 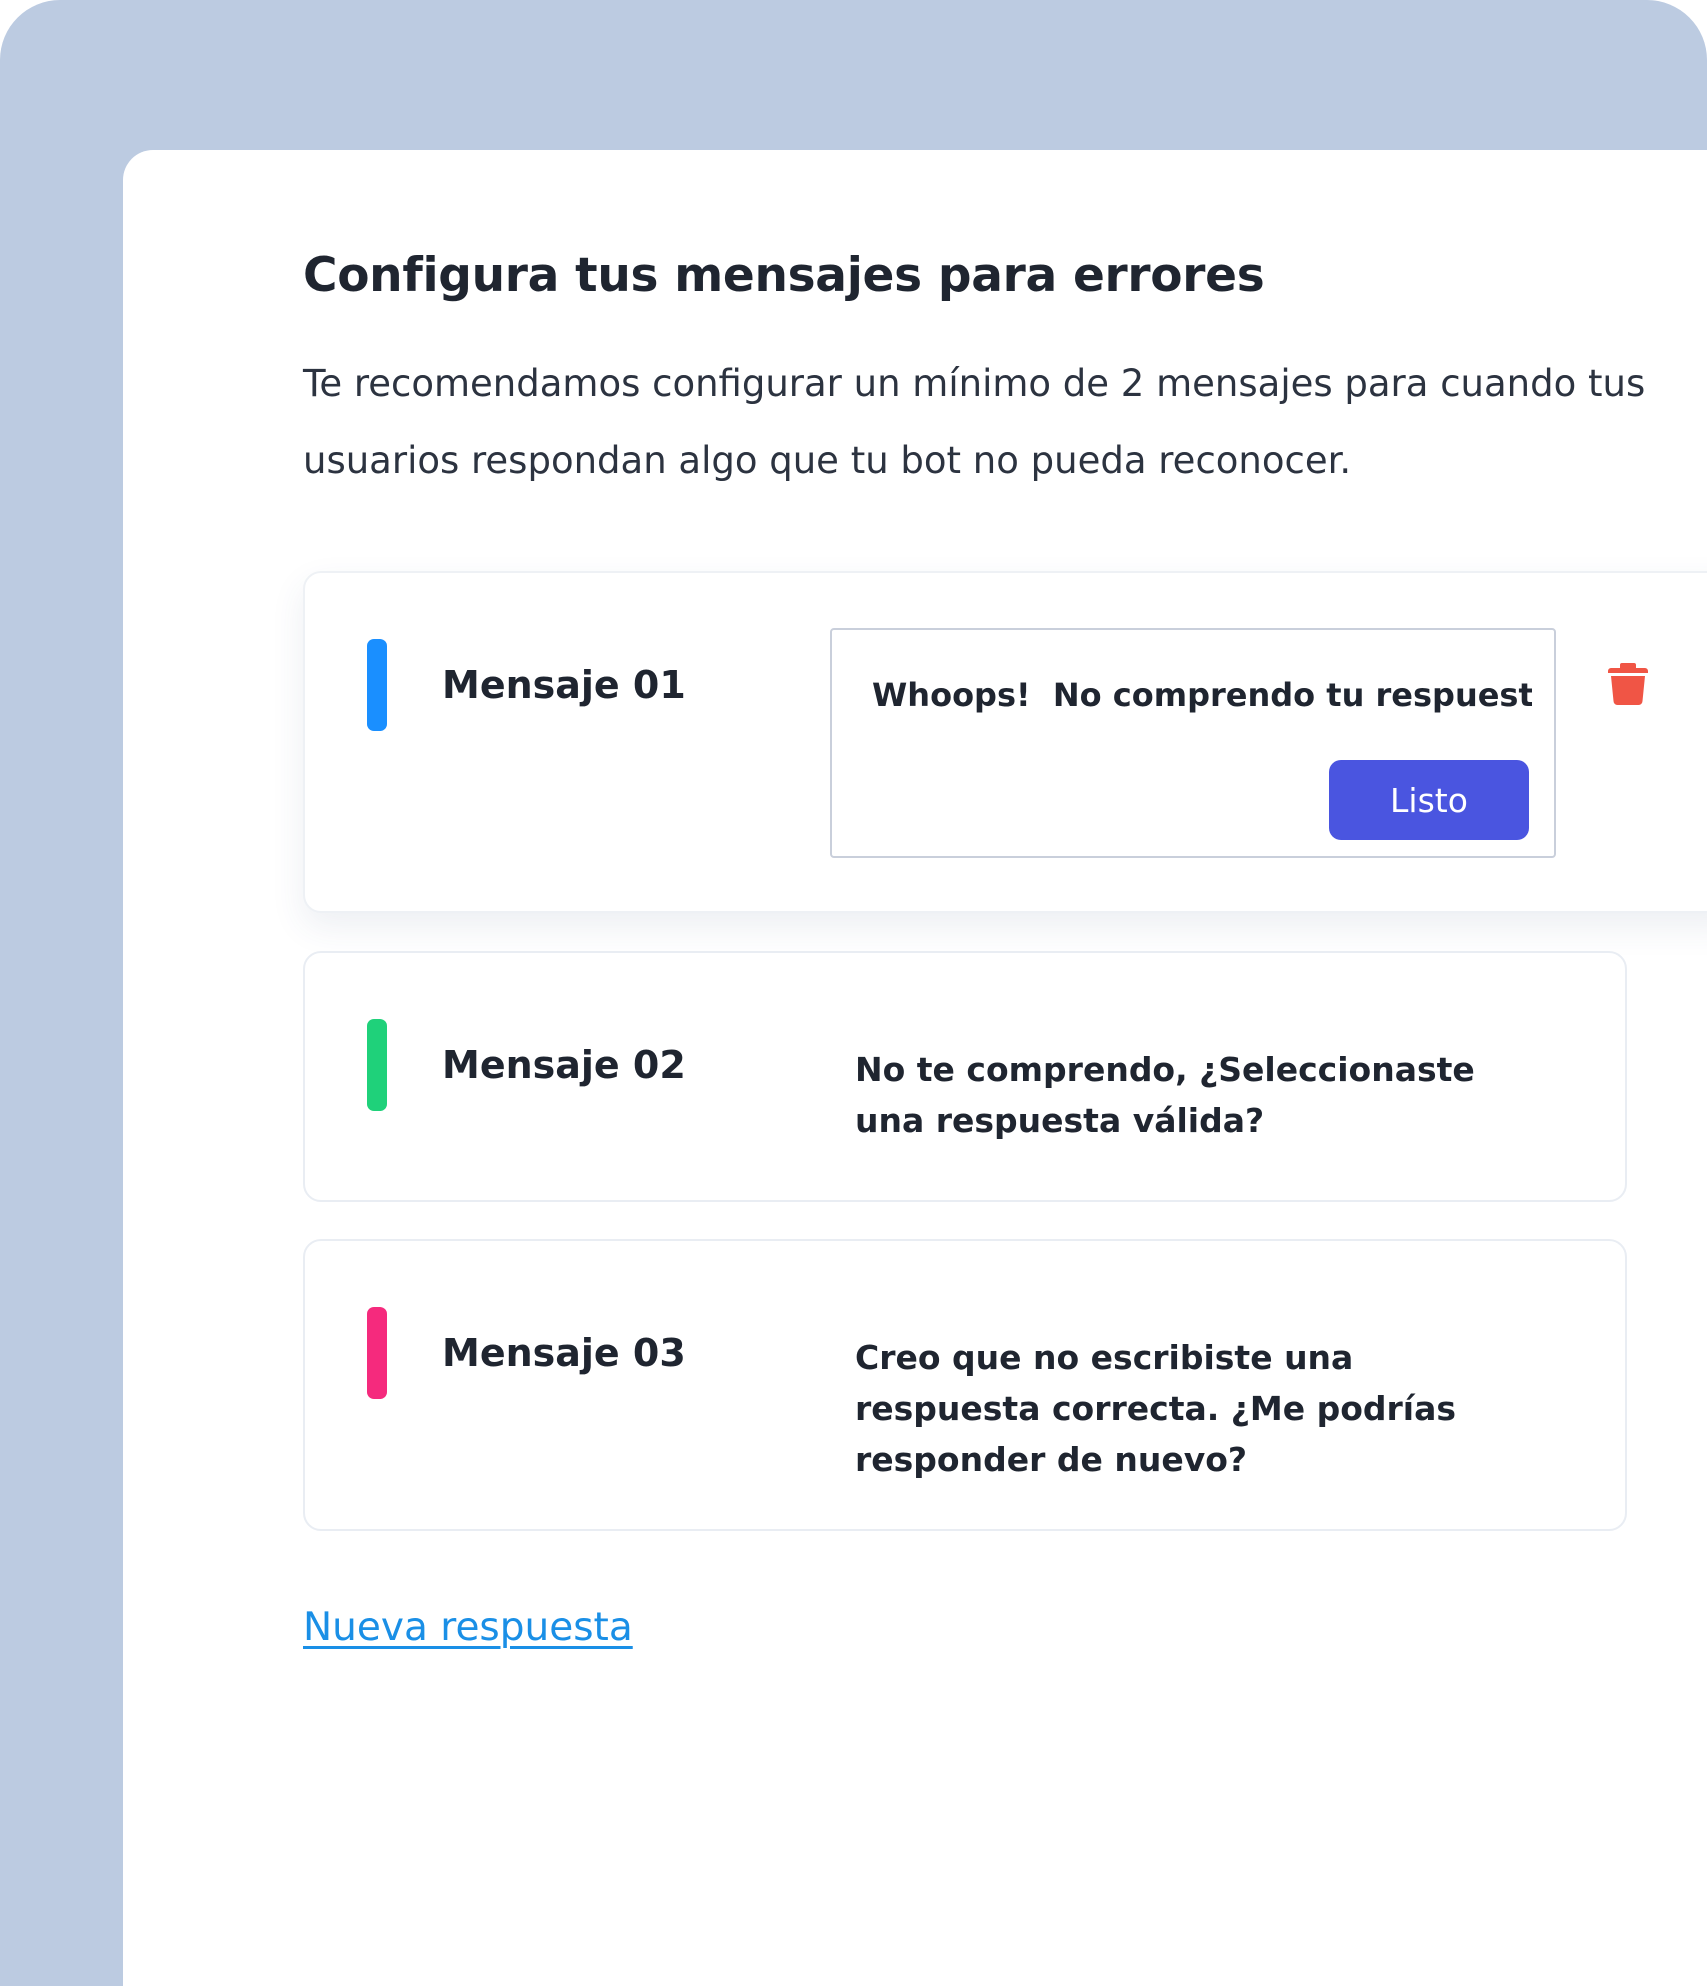 What do you see at coordinates (564, 1353) in the screenshot?
I see `message-label: Mensaje 03` at bounding box center [564, 1353].